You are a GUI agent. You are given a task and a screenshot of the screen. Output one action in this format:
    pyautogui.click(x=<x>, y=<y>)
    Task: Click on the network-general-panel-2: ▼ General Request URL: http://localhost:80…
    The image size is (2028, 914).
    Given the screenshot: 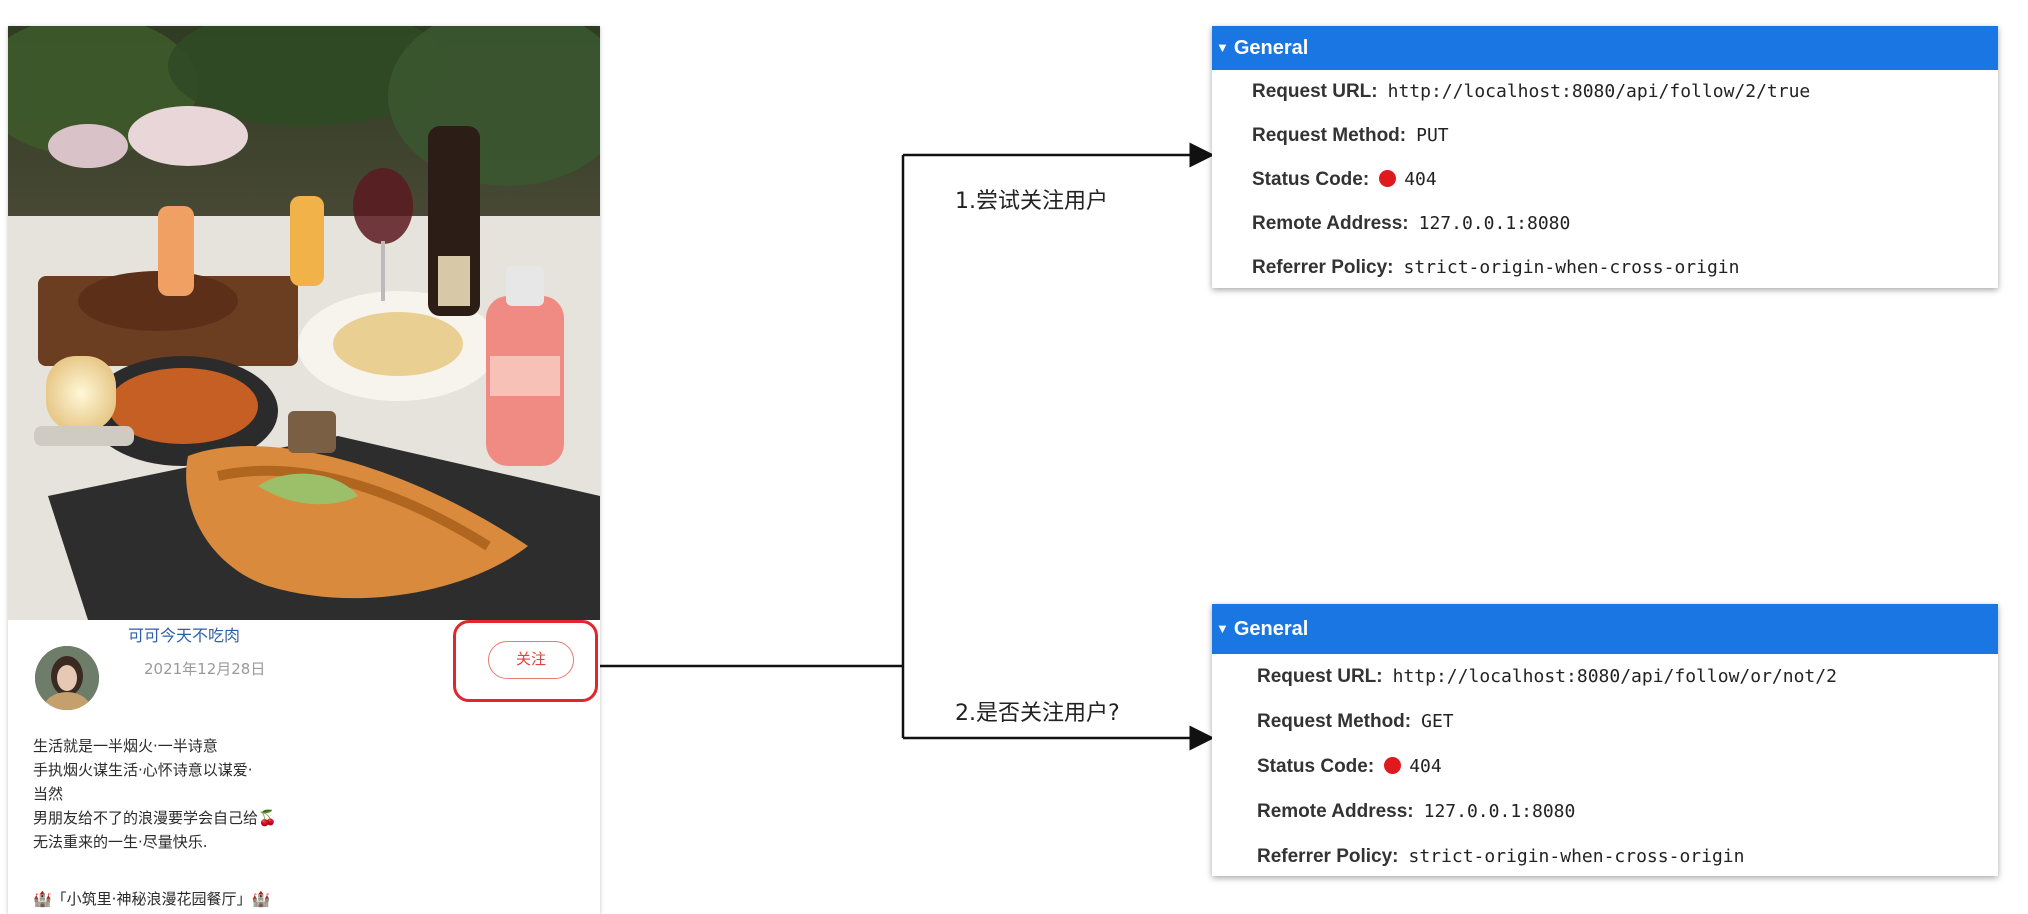 What is the action you would take?
    pyautogui.click(x=1605, y=740)
    